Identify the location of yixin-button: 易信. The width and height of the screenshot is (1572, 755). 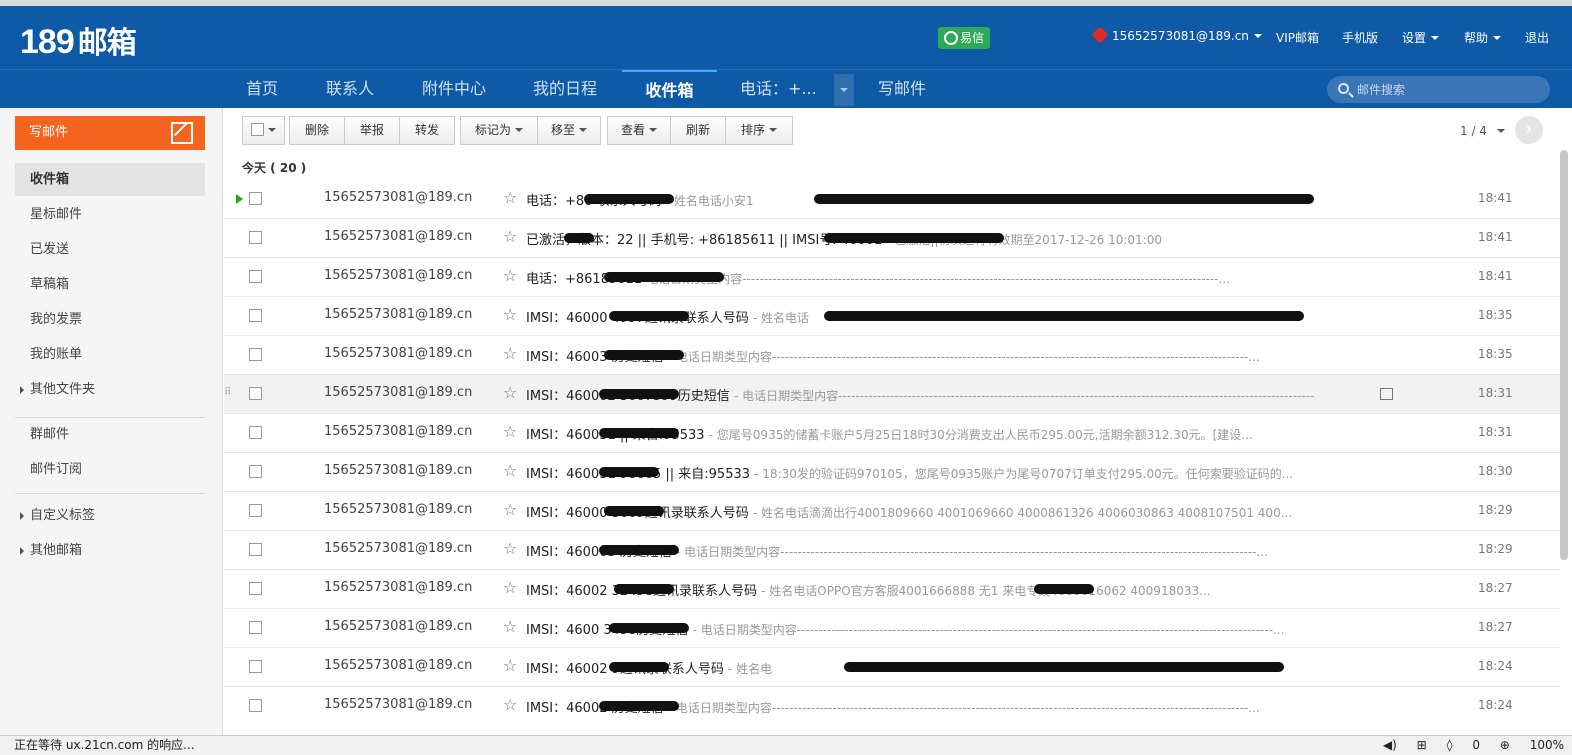
(964, 38).